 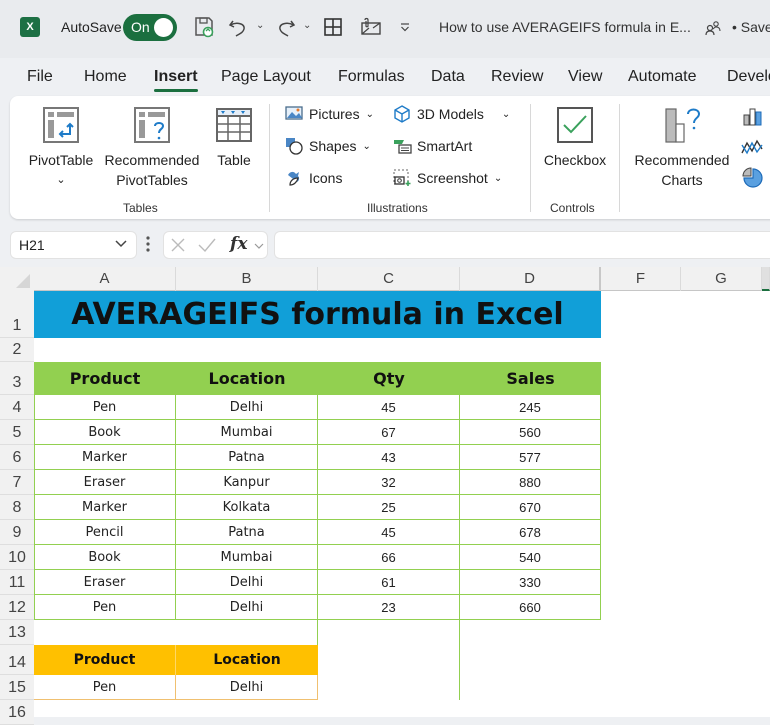 I want to click on row-header-10: 10, so click(x=17, y=557).